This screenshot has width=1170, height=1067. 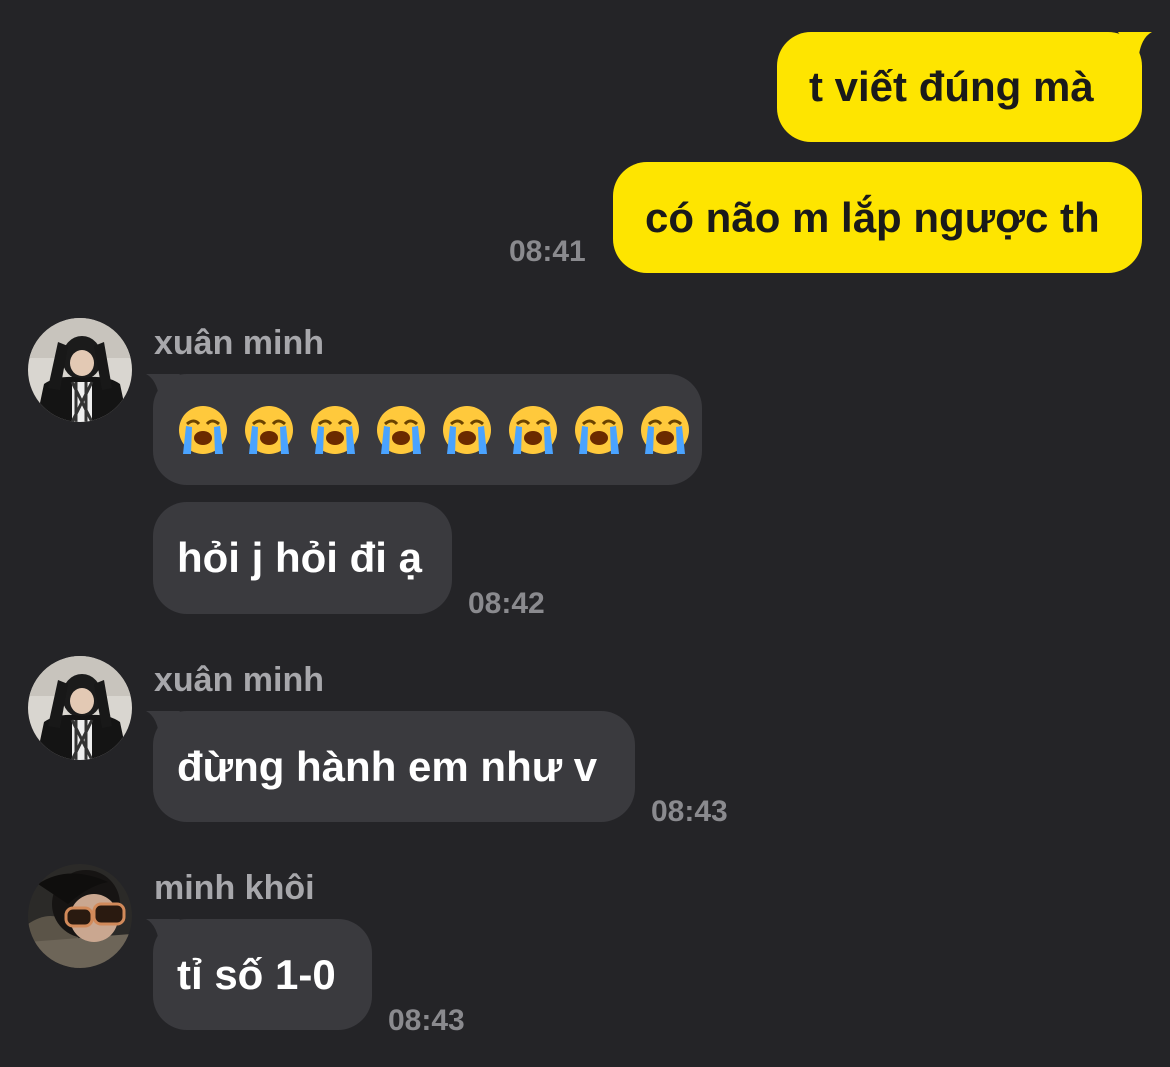 What do you see at coordinates (434, 430) in the screenshot?
I see `emoji-row` at bounding box center [434, 430].